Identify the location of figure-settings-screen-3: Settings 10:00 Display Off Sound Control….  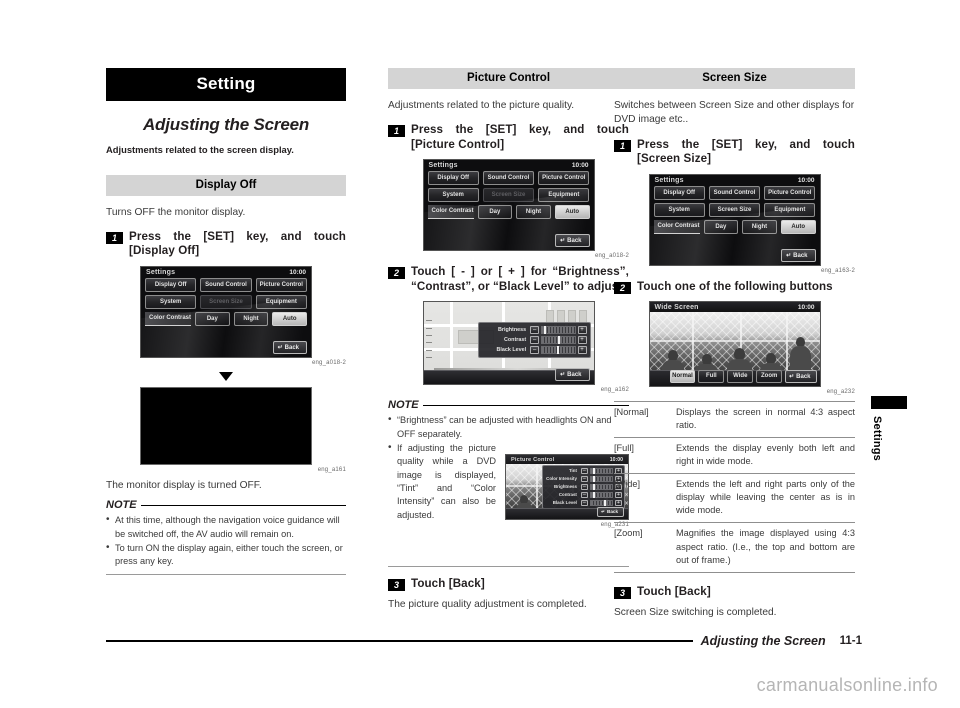
(734, 223).